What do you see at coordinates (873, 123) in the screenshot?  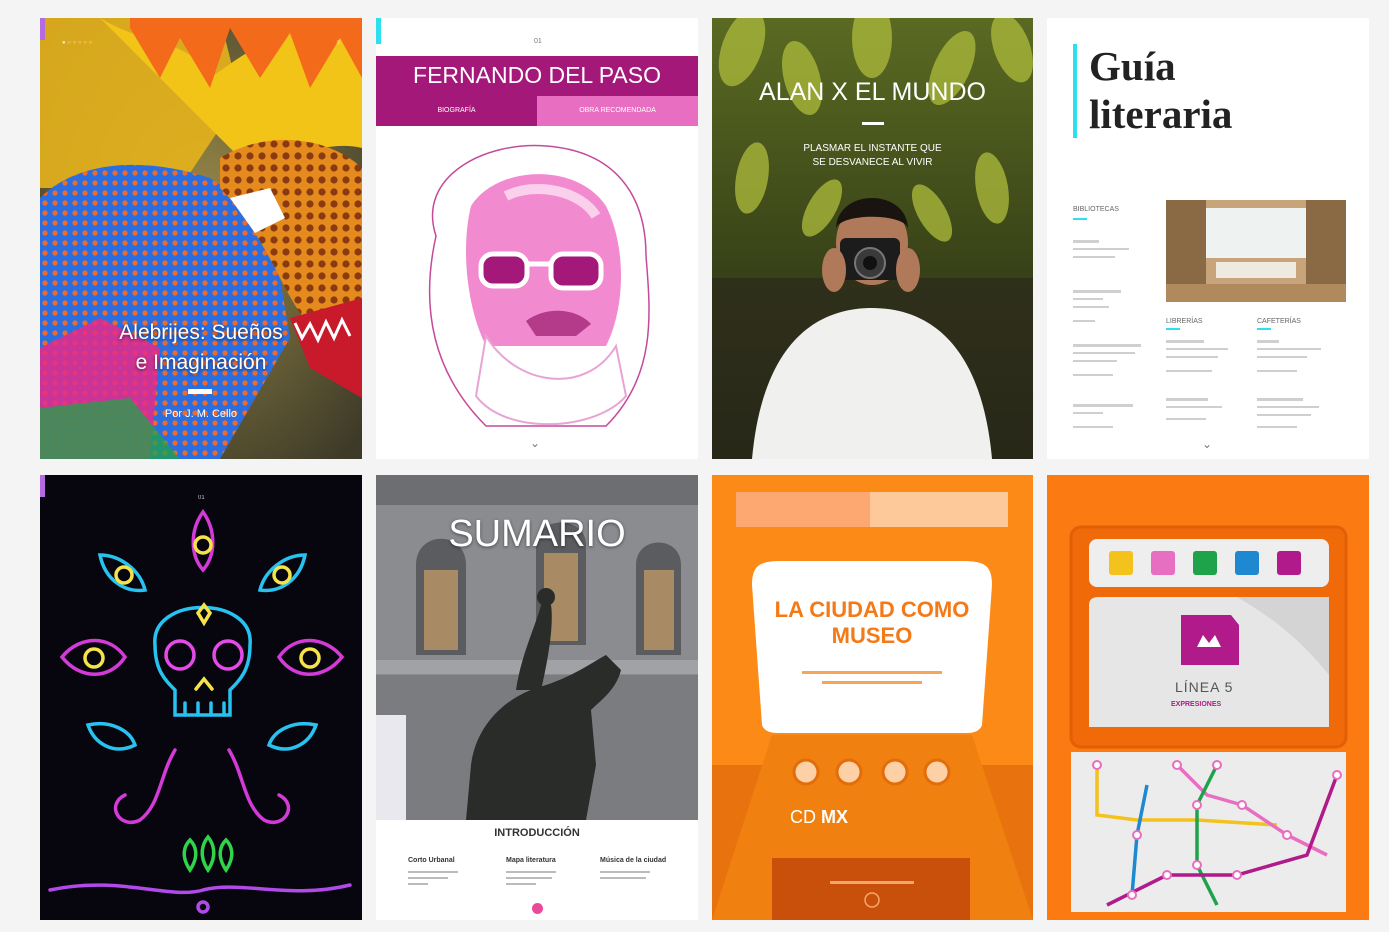 I see `alan-divider` at bounding box center [873, 123].